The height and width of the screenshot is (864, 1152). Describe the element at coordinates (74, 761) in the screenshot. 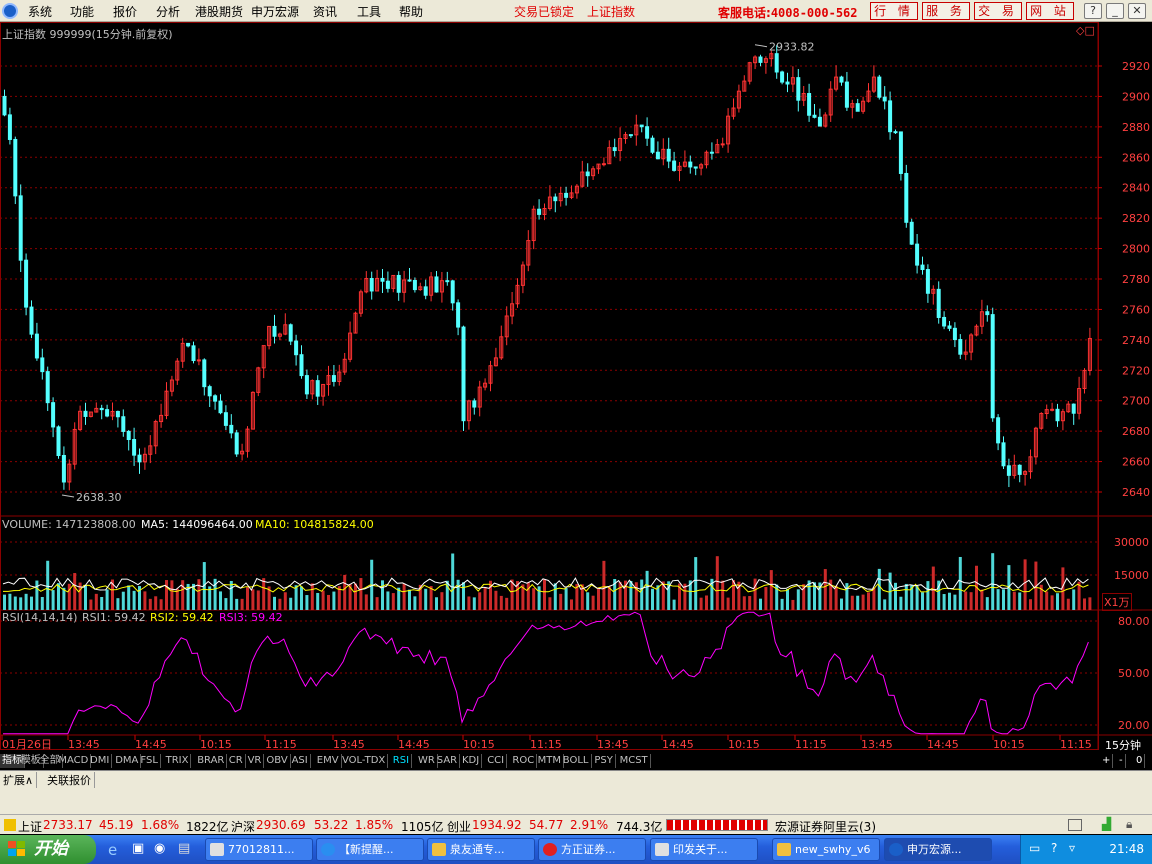

I see `indicator-tab: MACD` at that location.